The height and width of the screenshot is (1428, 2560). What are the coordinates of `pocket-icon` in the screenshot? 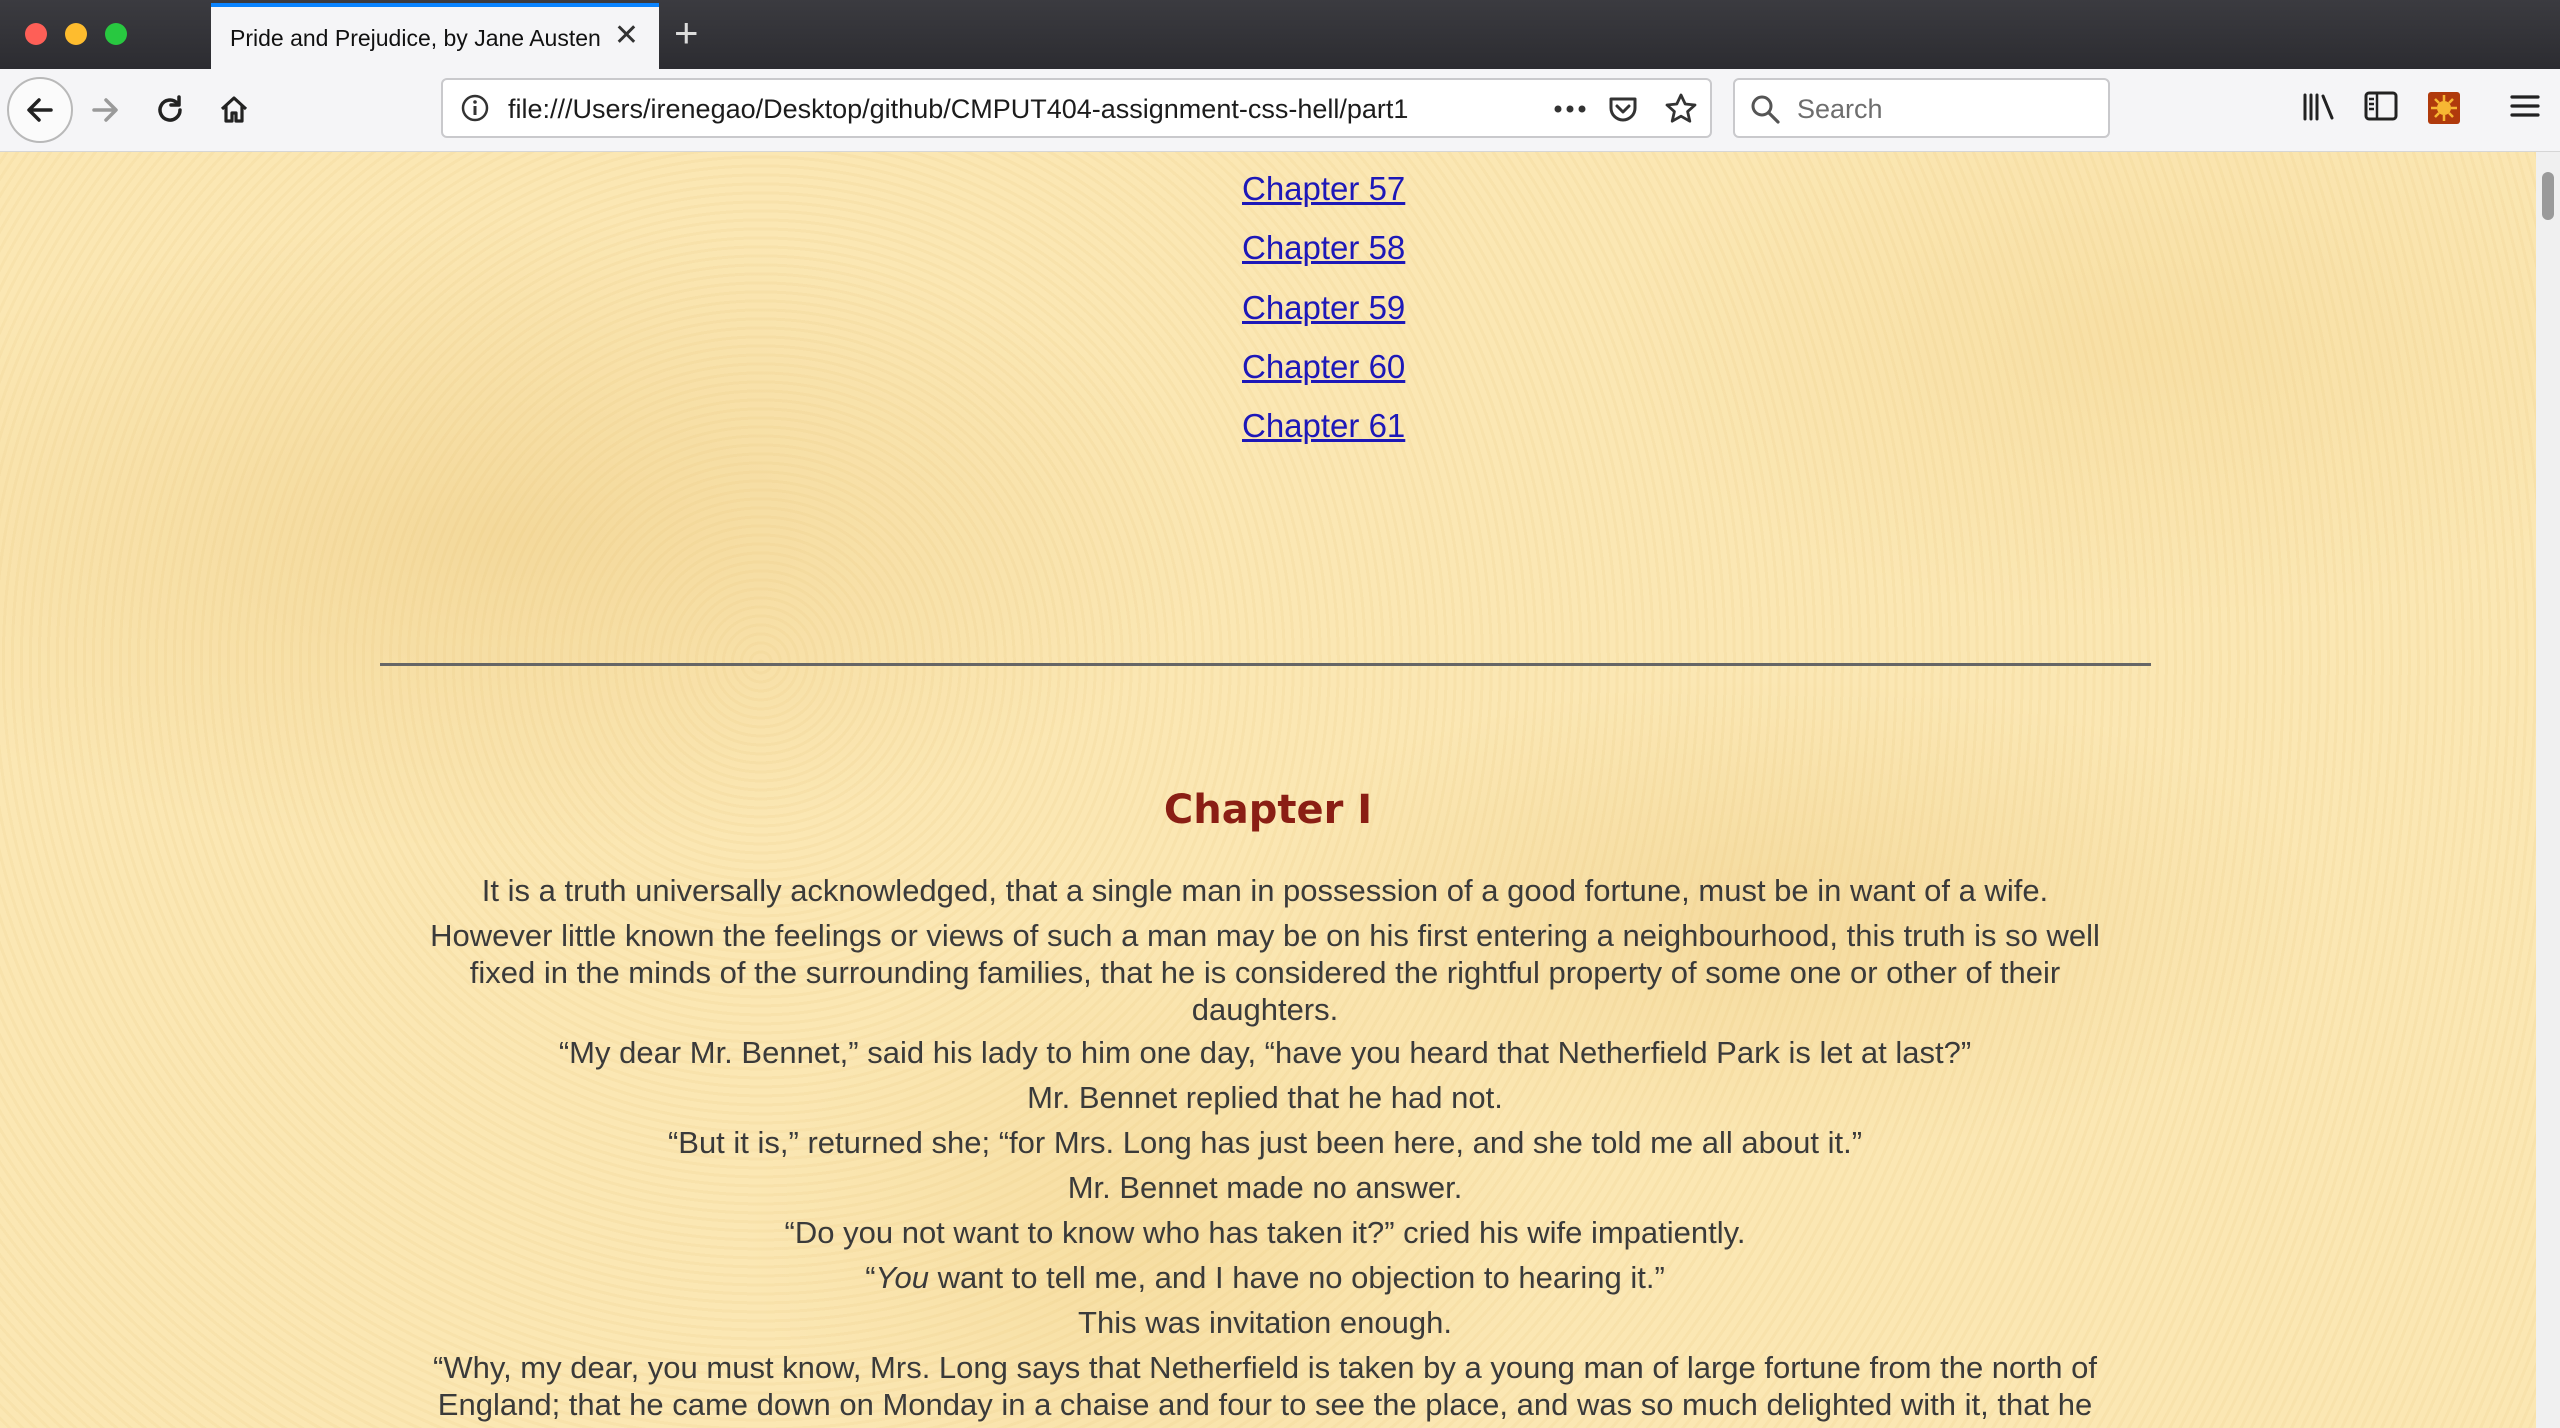 It's located at (1623, 111).